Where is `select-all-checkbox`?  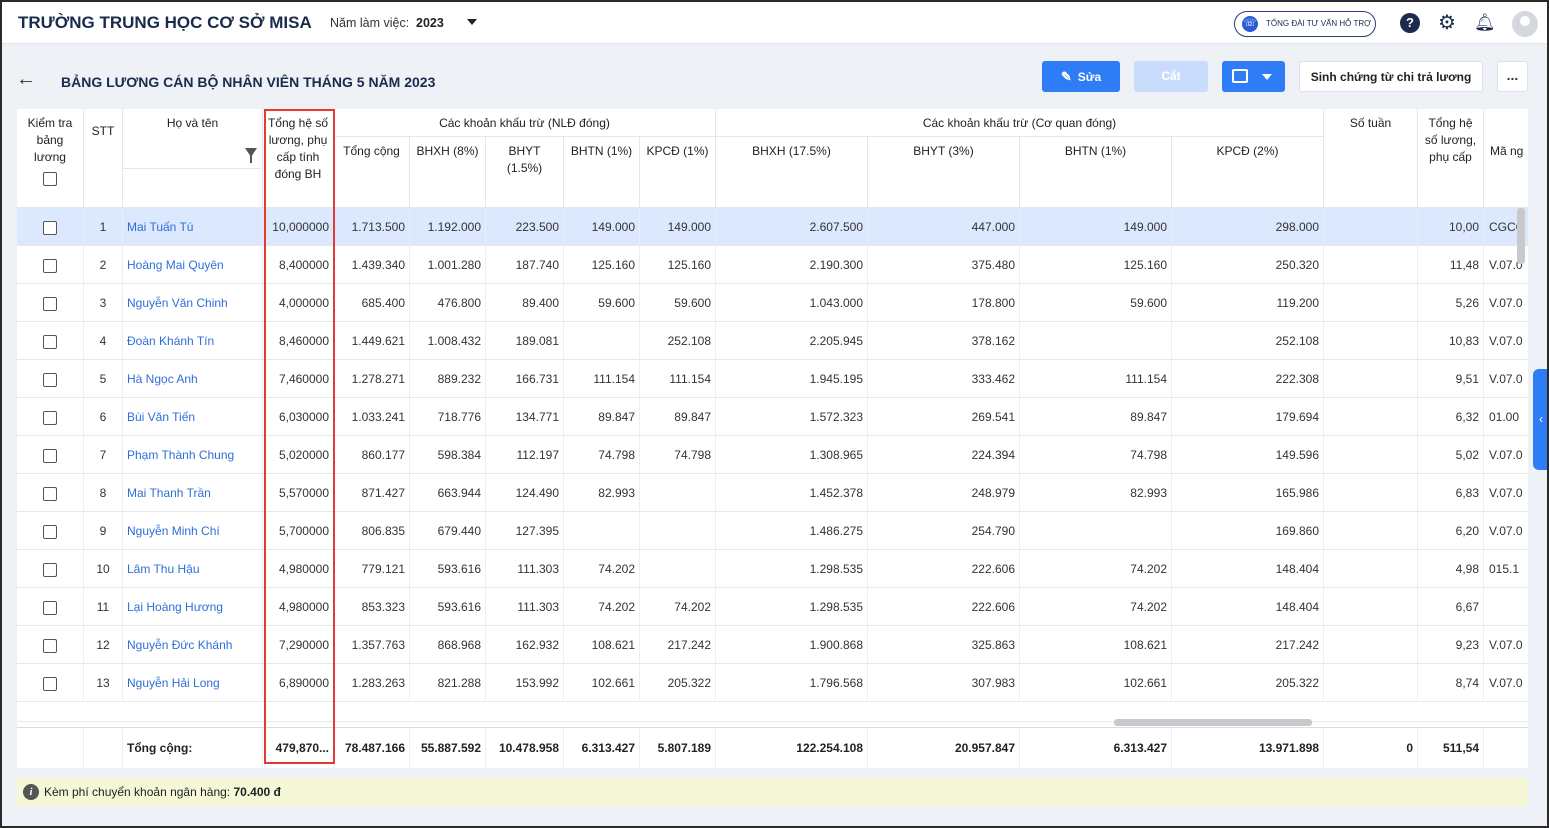
select-all-checkbox is located at coordinates (50, 179).